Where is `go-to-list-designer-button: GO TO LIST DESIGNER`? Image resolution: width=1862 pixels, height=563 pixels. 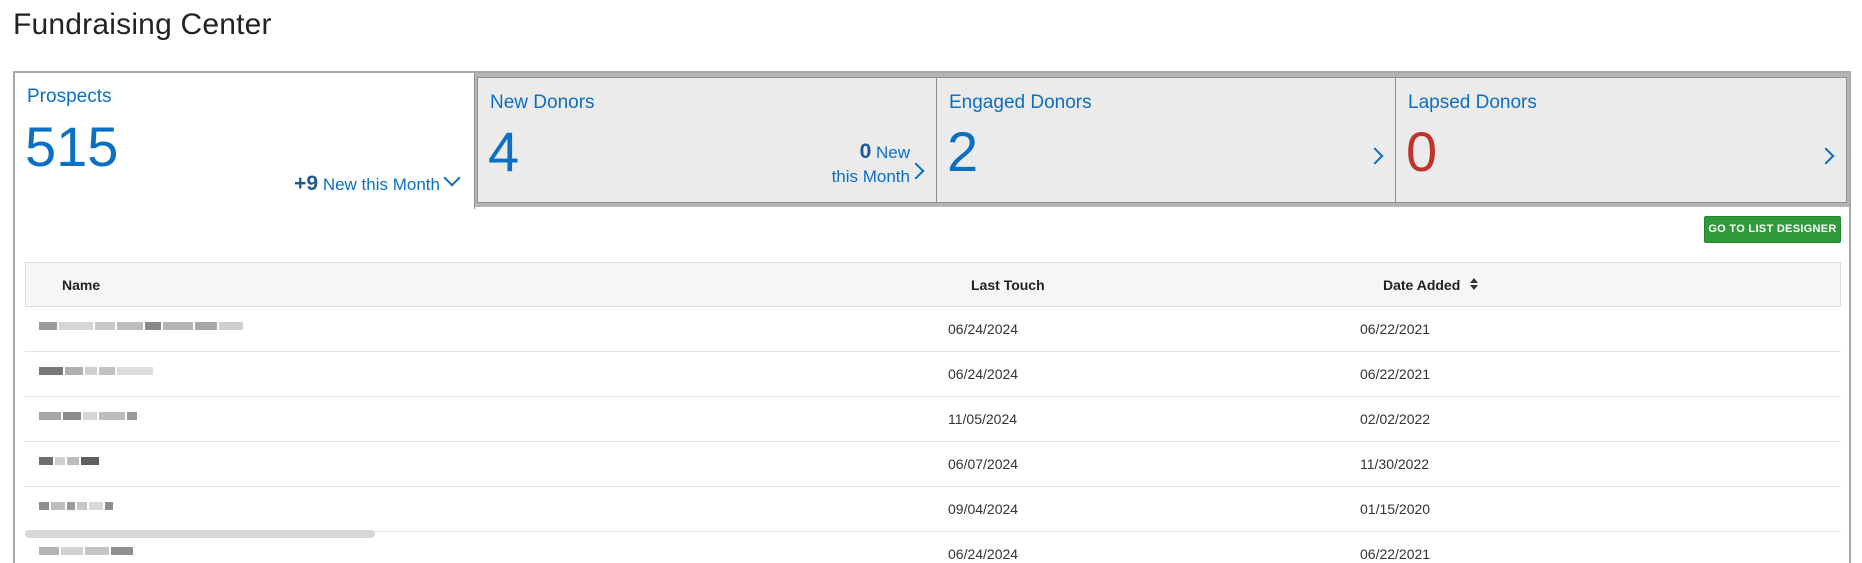
go-to-list-designer-button: GO TO LIST DESIGNER is located at coordinates (1772, 229).